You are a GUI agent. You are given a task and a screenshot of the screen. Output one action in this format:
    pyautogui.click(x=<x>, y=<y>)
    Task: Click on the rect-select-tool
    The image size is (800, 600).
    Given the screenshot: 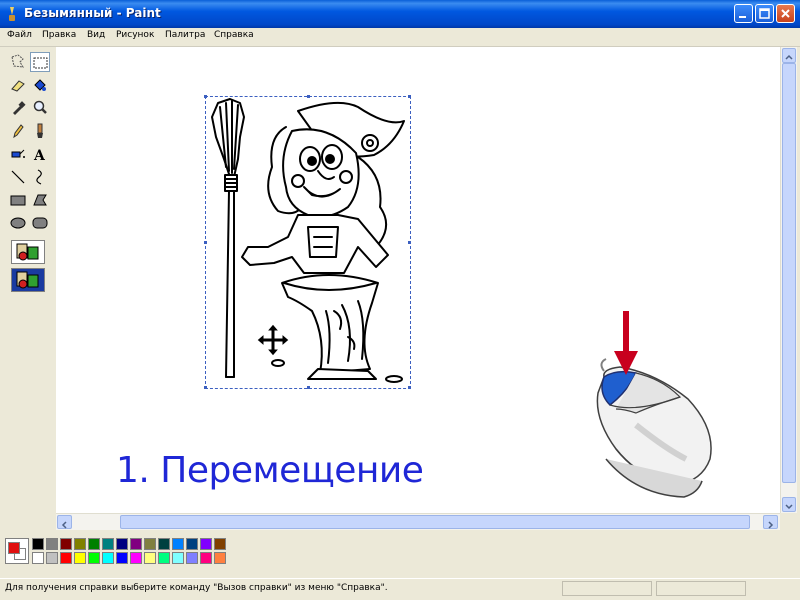 What is the action you would take?
    pyautogui.click(x=40, y=62)
    